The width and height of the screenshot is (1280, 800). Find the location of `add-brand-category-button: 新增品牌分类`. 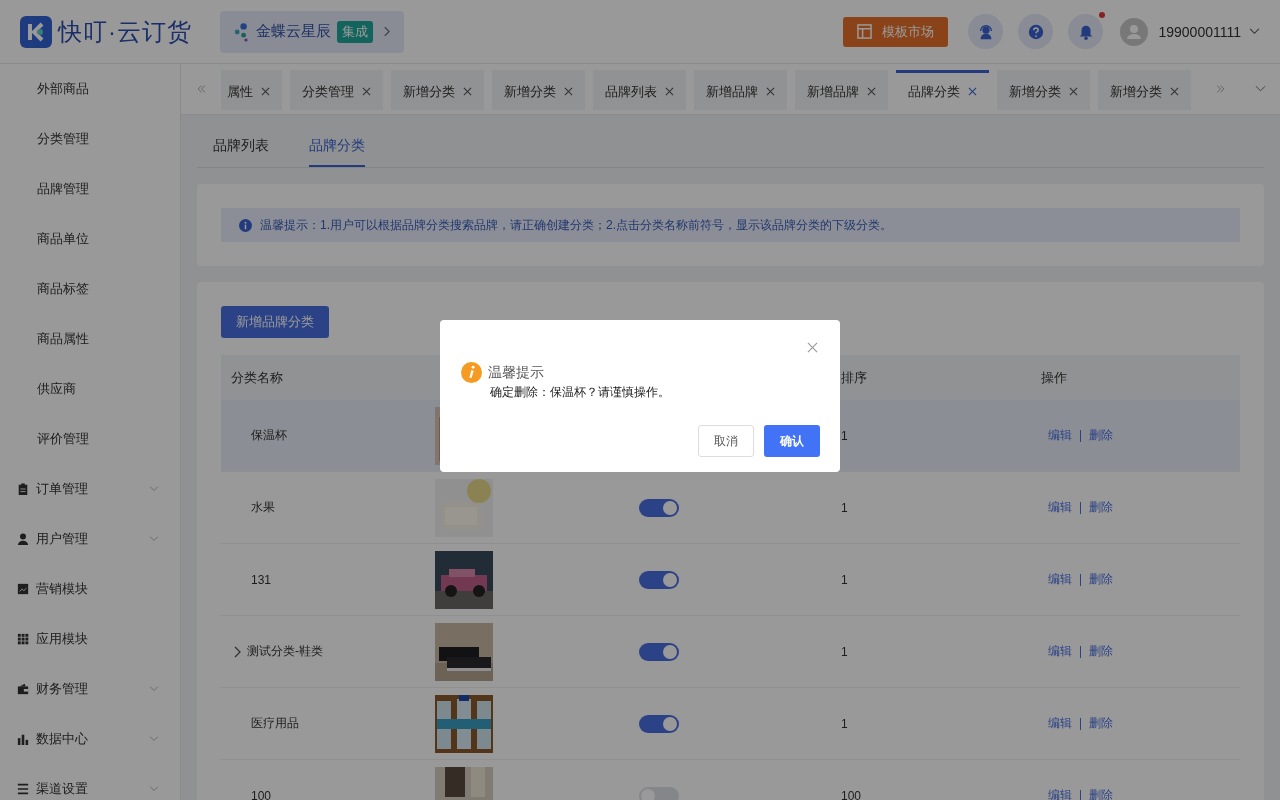

add-brand-category-button: 新增品牌分类 is located at coordinates (275, 322).